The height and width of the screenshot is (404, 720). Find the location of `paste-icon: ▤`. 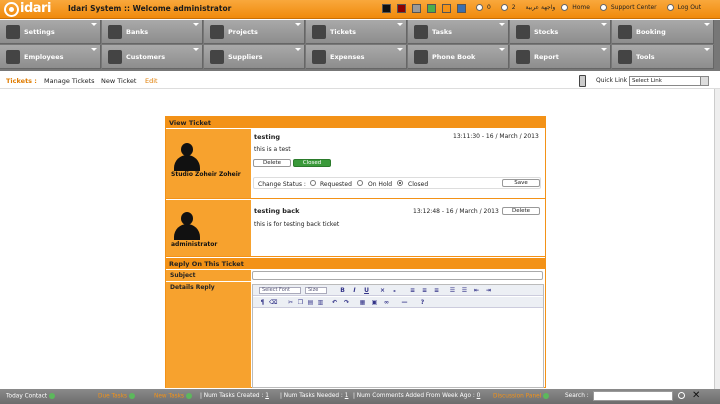

paste-icon: ▤ is located at coordinates (310, 302).